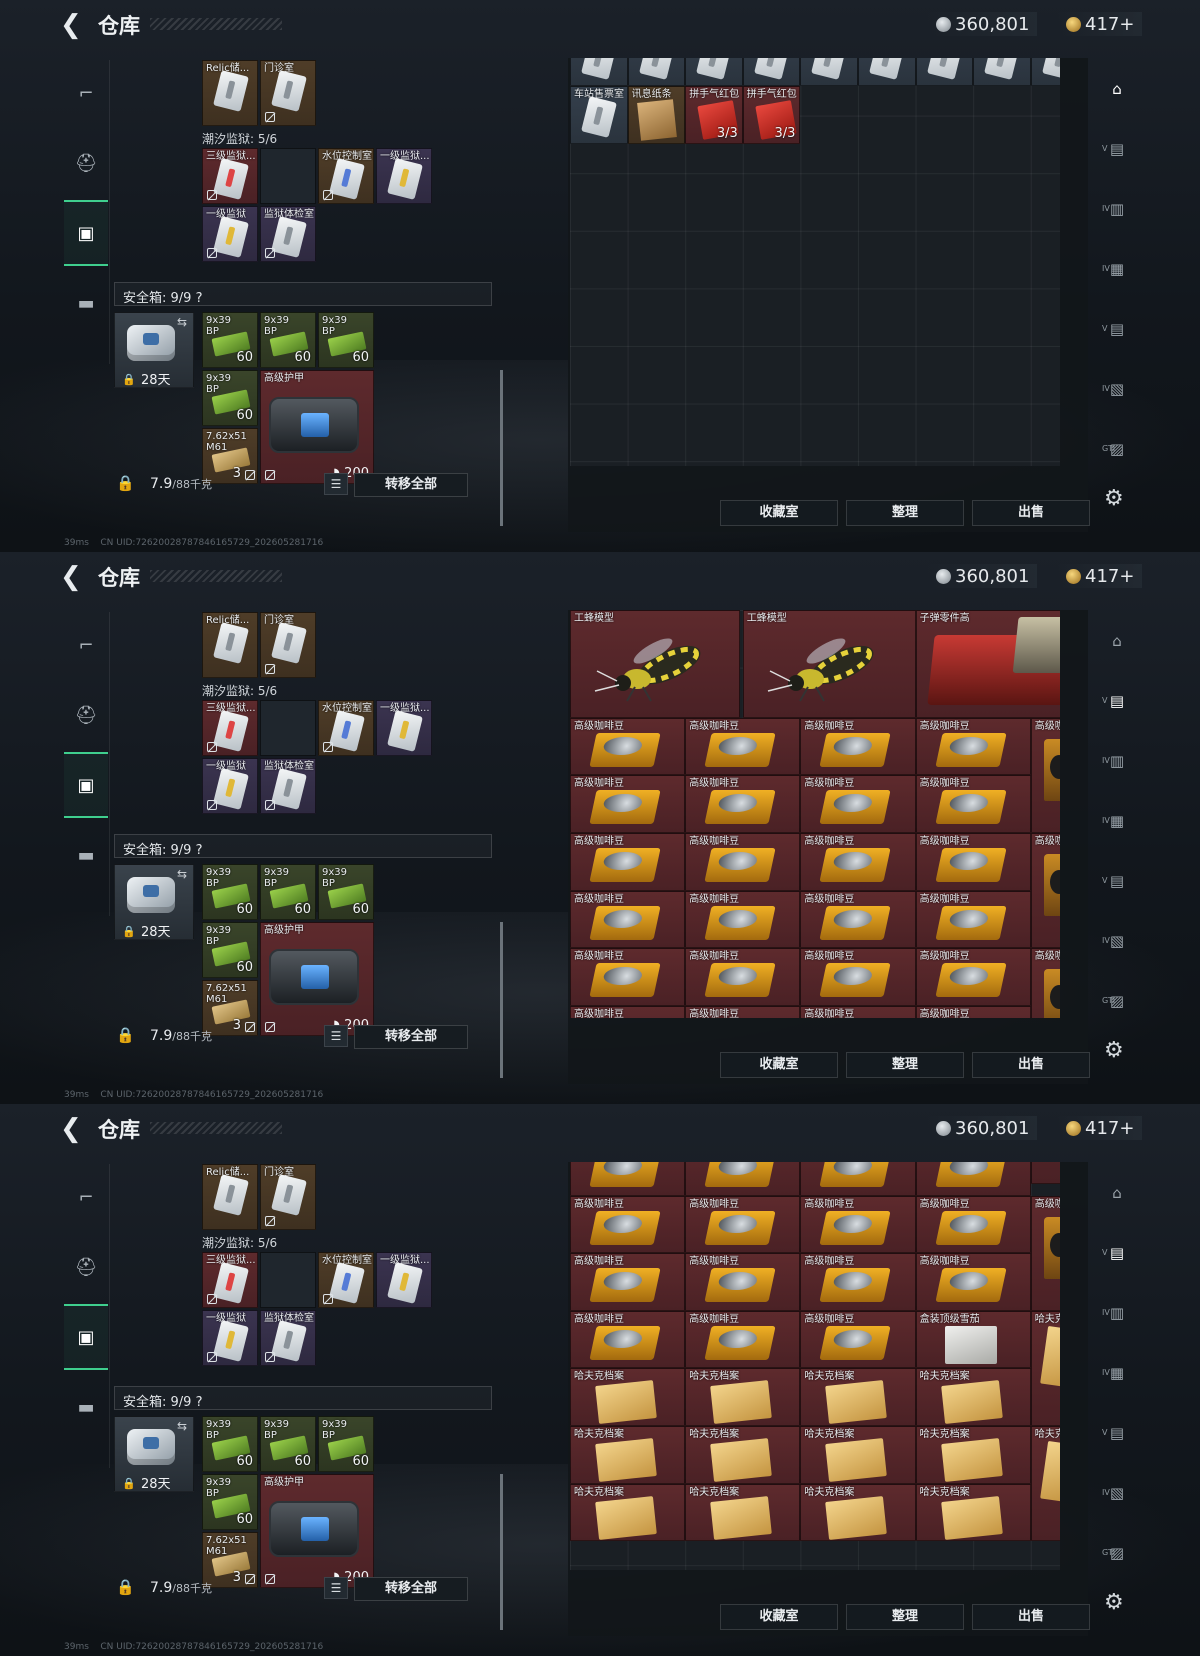 The width and height of the screenshot is (1200, 1656). What do you see at coordinates (86, 1337) in the screenshot?
I see `backpack-icon: ▣` at bounding box center [86, 1337].